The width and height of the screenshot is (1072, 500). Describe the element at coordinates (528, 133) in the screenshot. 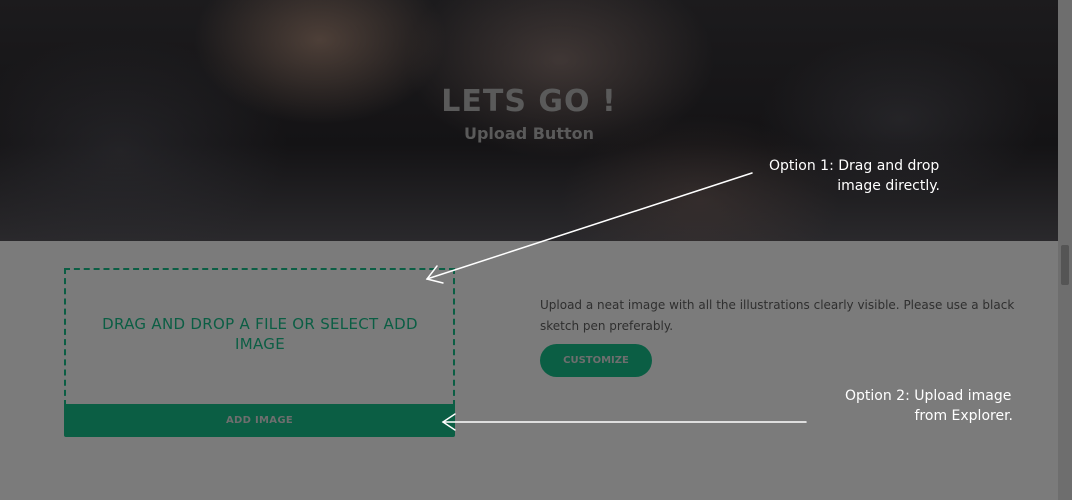

I see `hero-subtitle: Upload Button` at that location.